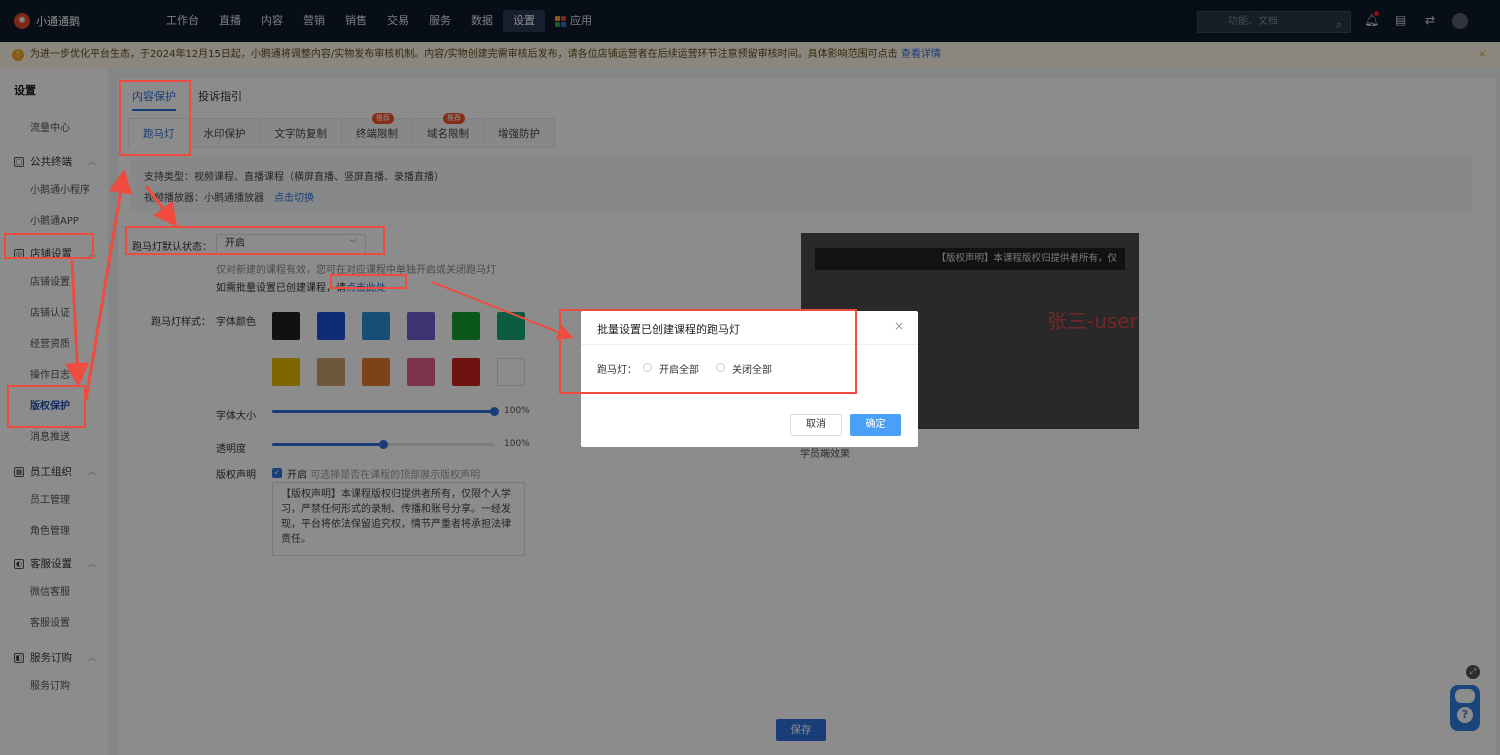  What do you see at coordinates (875, 425) in the screenshot?
I see `confirm-button: 确定` at bounding box center [875, 425].